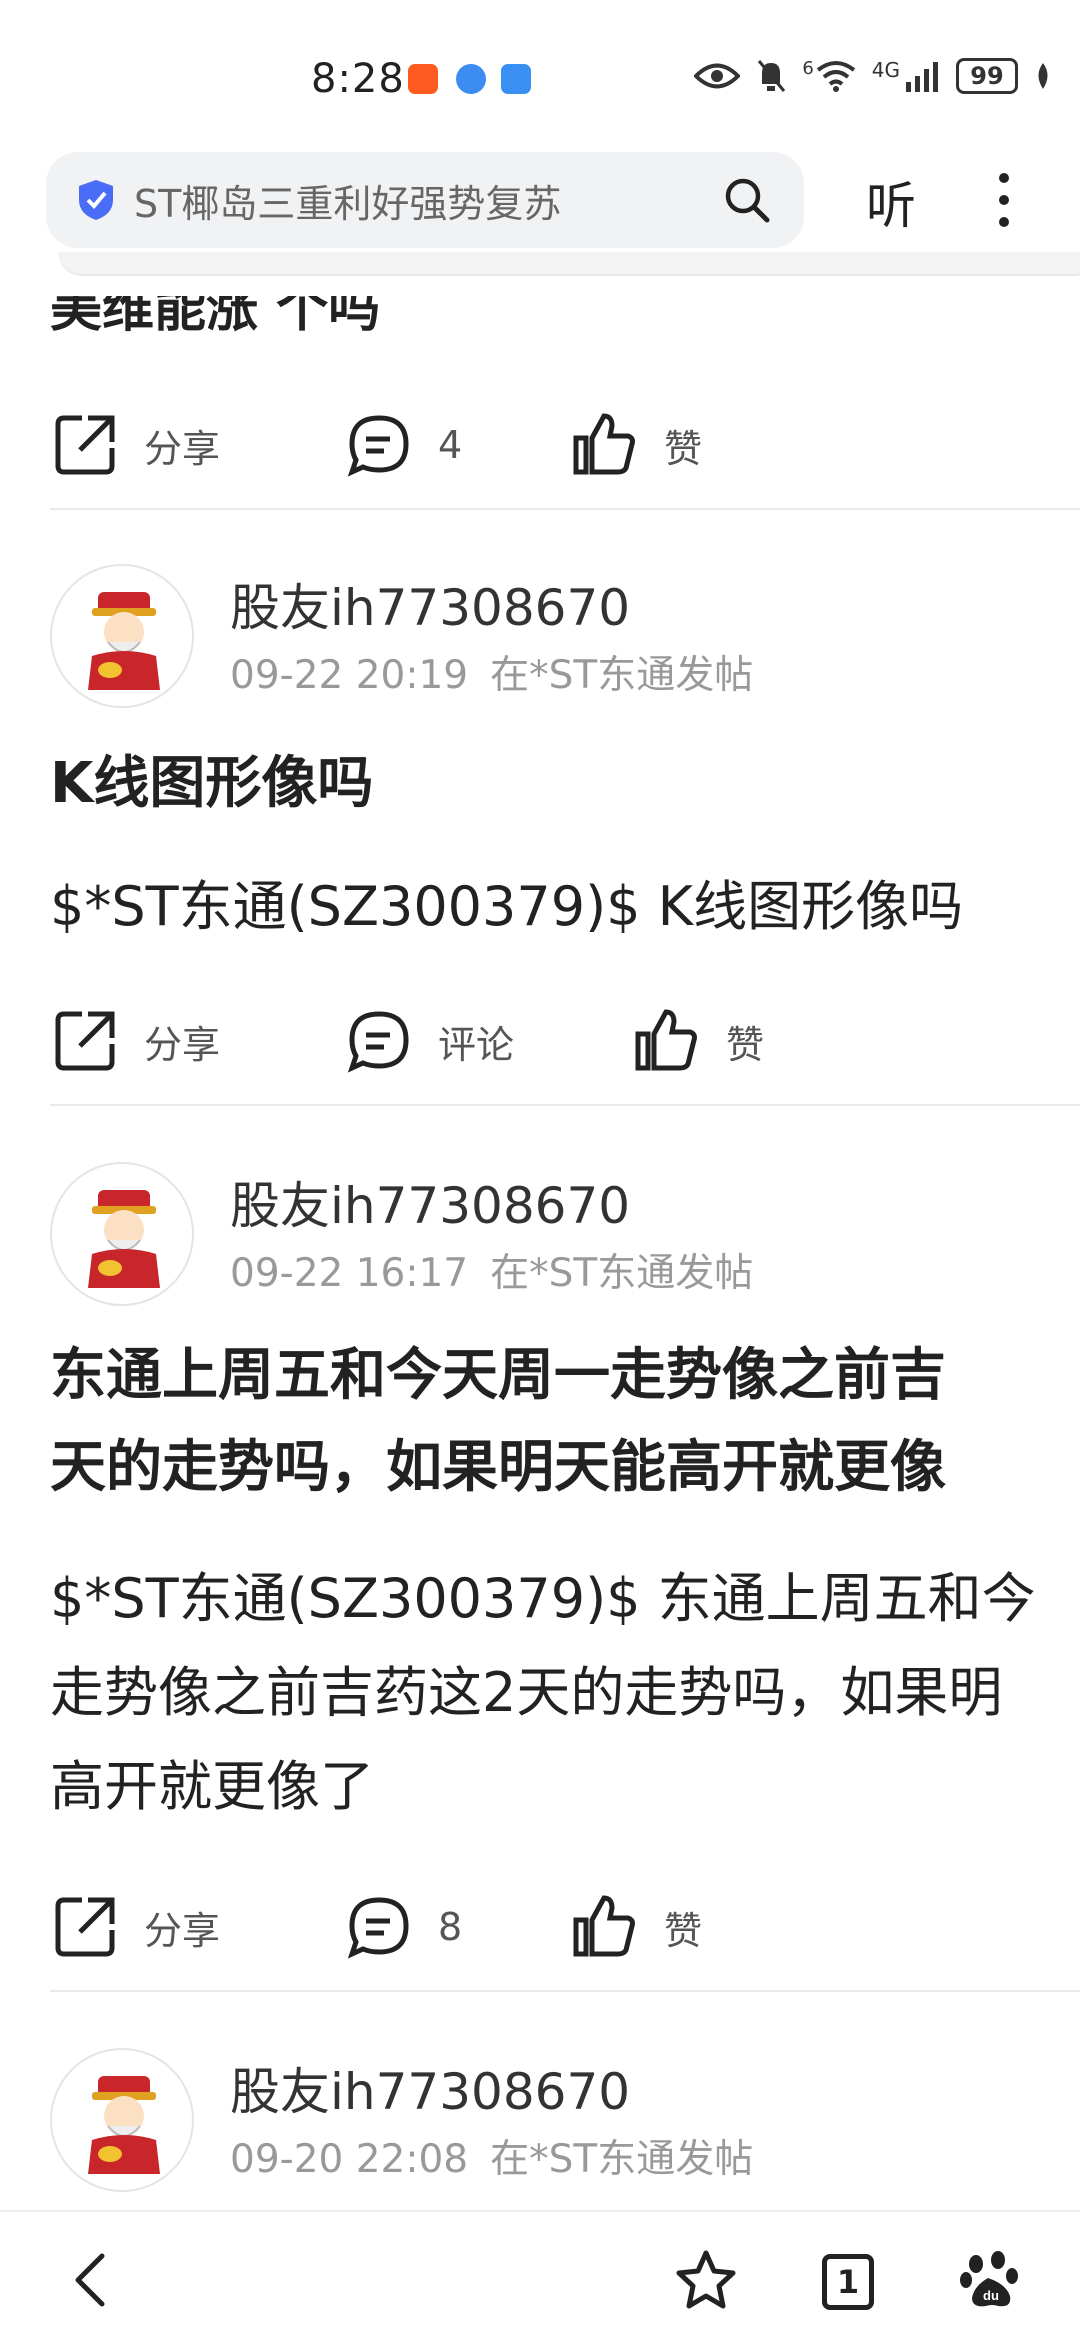 This screenshot has height=2340, width=1080. Describe the element at coordinates (430, 1041) in the screenshot. I see `comment-button: 评论` at that location.